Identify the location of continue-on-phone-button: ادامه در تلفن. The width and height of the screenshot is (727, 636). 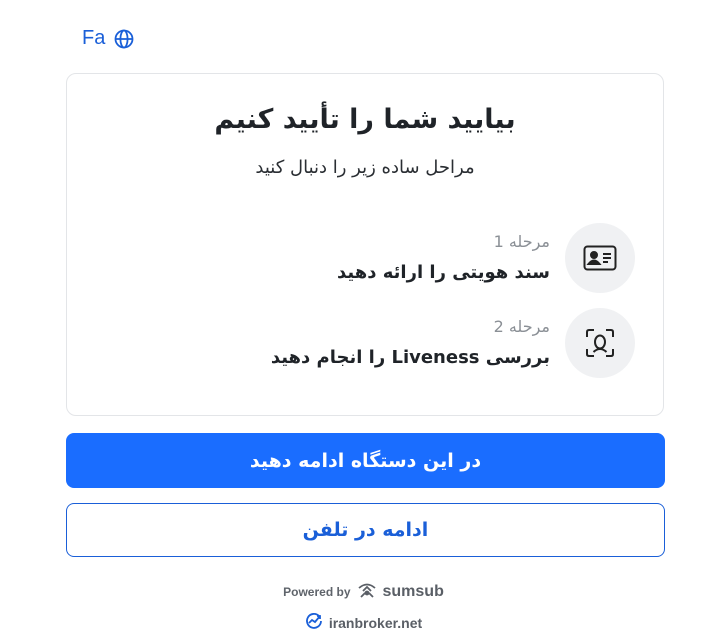
(365, 530).